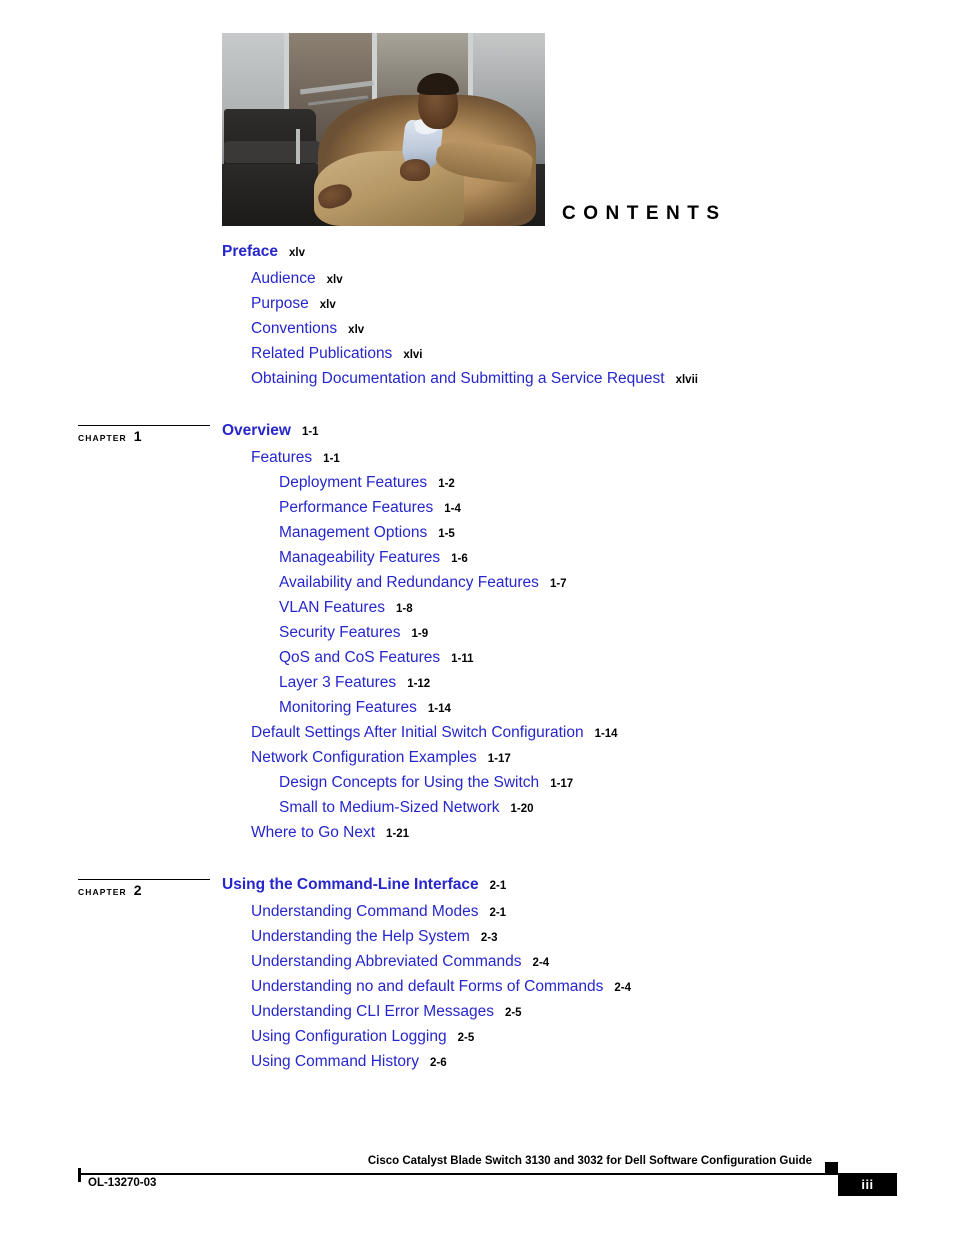  Describe the element at coordinates (477, 711) in the screenshot. I see `toc-entry: Monitoring Features 1-14` at that location.